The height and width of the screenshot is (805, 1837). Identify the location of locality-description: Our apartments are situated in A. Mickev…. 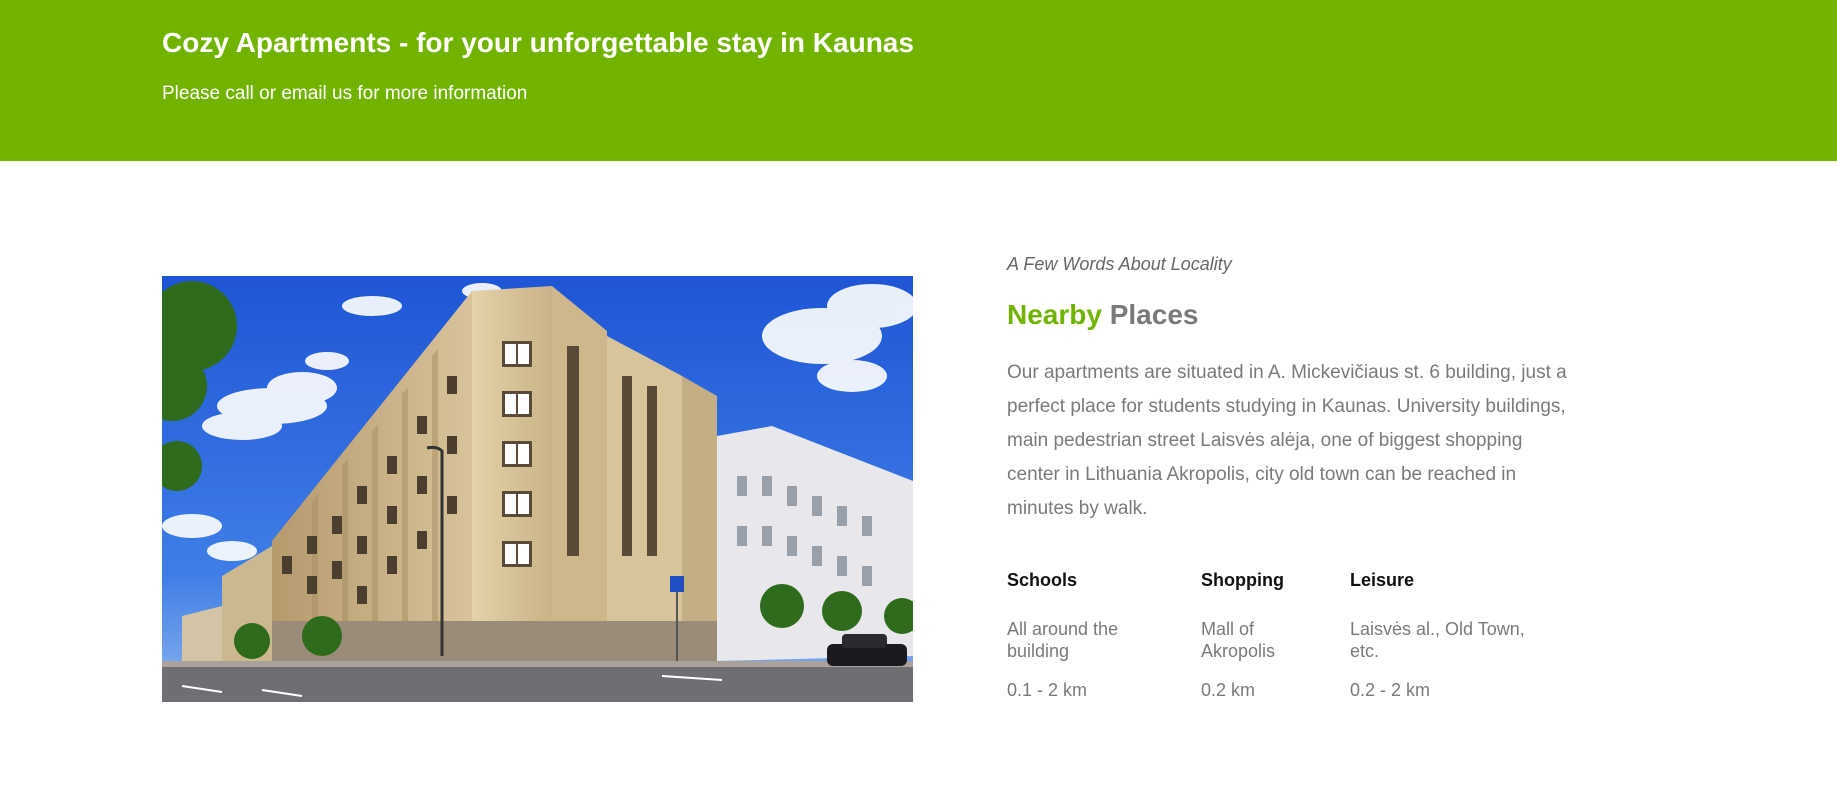
(1287, 440).